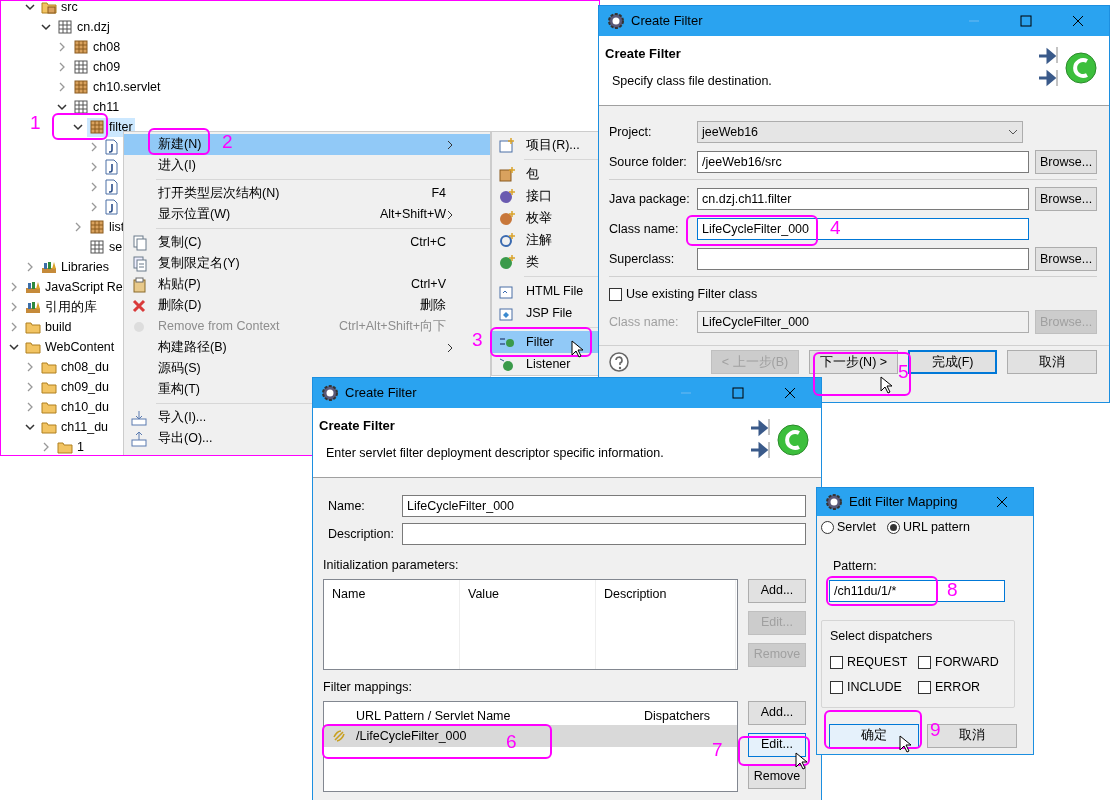  Describe the element at coordinates (70, 347) in the screenshot. I see `tree-item: WebContent` at that location.